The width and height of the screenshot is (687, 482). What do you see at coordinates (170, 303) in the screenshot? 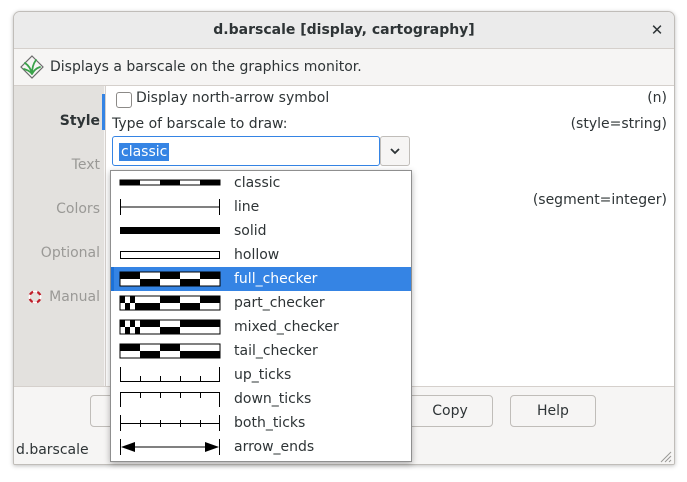
I see `part-checker-barscale-icon` at bounding box center [170, 303].